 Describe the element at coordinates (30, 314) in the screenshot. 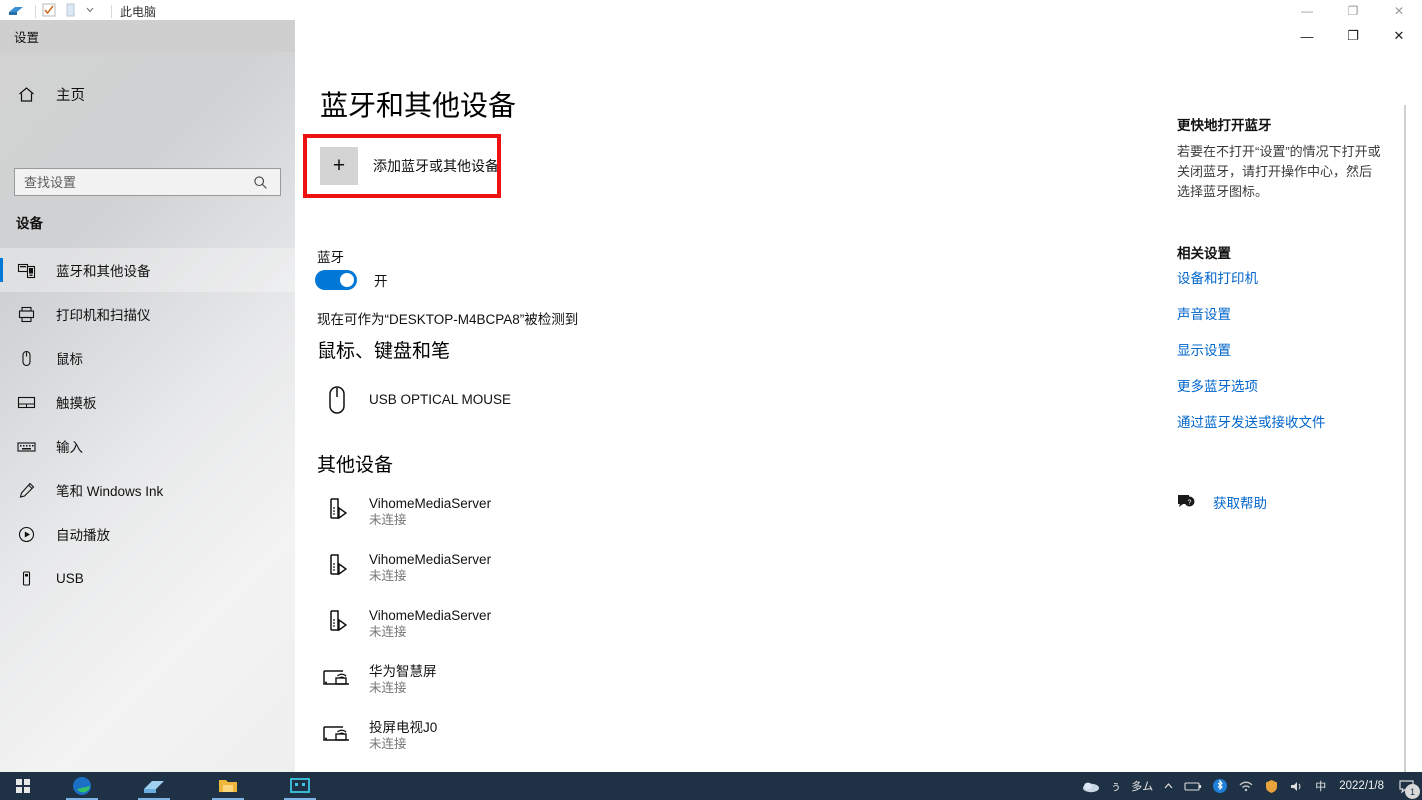

I see `printer-icon` at that location.